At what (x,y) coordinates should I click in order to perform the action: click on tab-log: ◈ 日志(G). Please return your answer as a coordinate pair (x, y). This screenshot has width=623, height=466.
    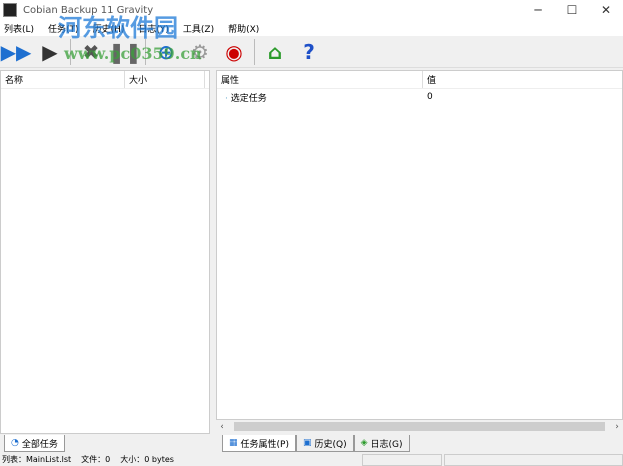
    Looking at the image, I should click on (381, 443).